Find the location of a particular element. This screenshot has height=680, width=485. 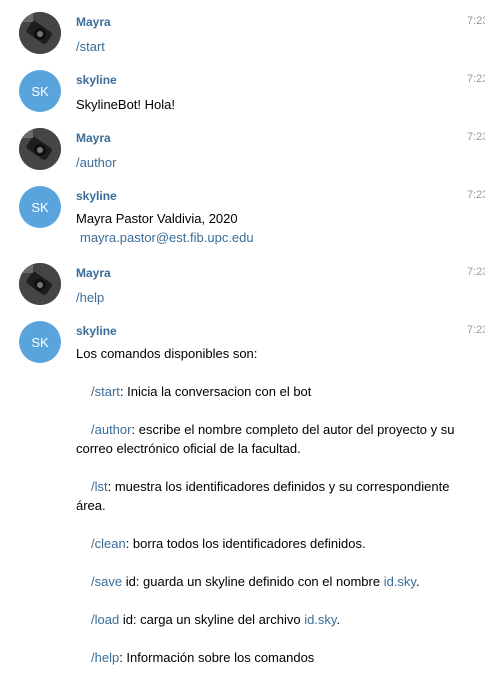

command-link: /help is located at coordinates (105, 657).